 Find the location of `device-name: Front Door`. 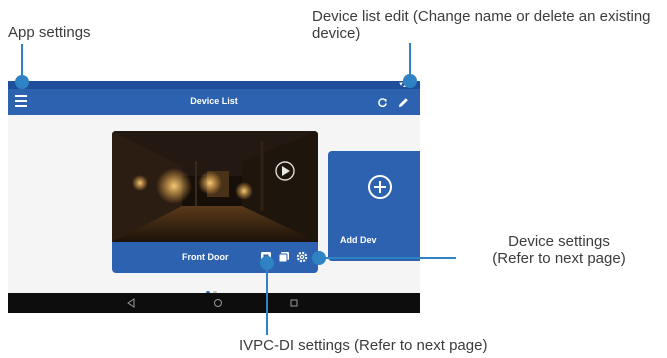

device-name: Front Door is located at coordinates (205, 257).